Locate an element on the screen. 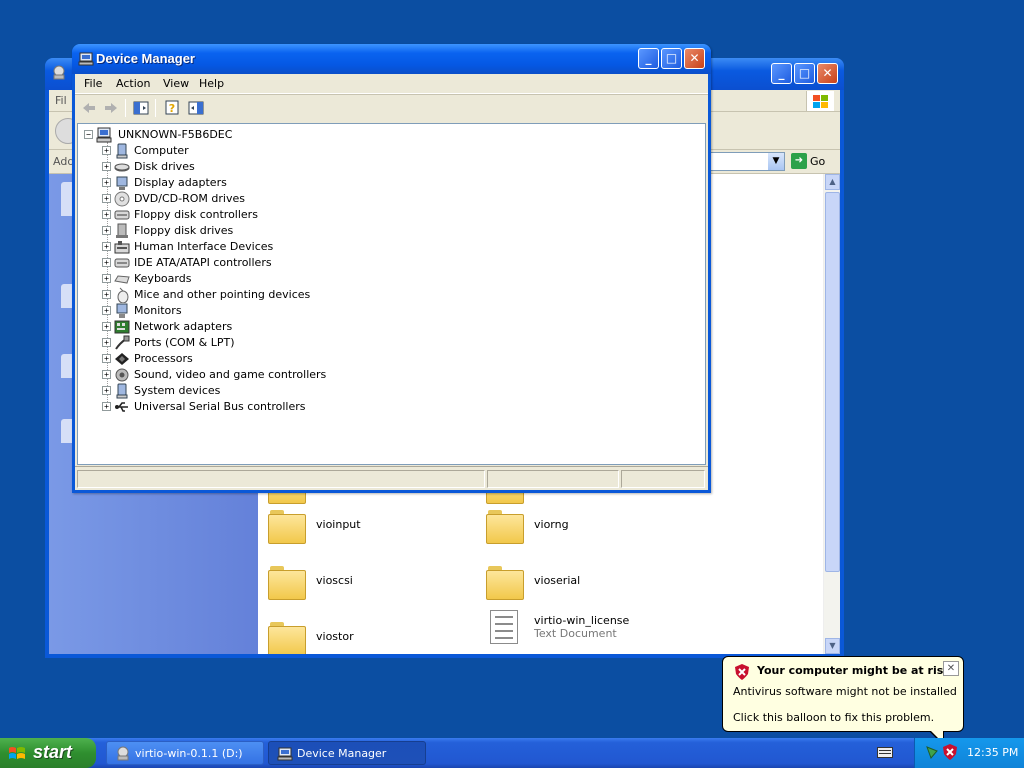 This screenshot has height=768, width=1024. properties-help-icon: ? is located at coordinates (173, 108).